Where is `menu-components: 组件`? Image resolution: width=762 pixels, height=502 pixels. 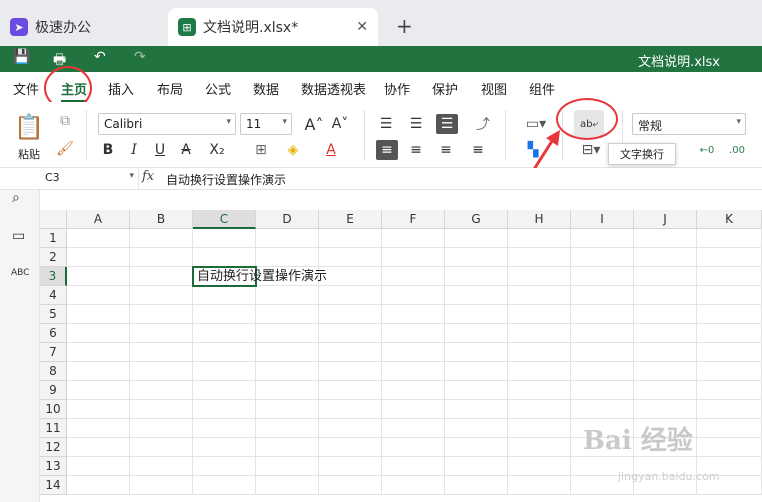 menu-components: 组件 is located at coordinates (542, 88).